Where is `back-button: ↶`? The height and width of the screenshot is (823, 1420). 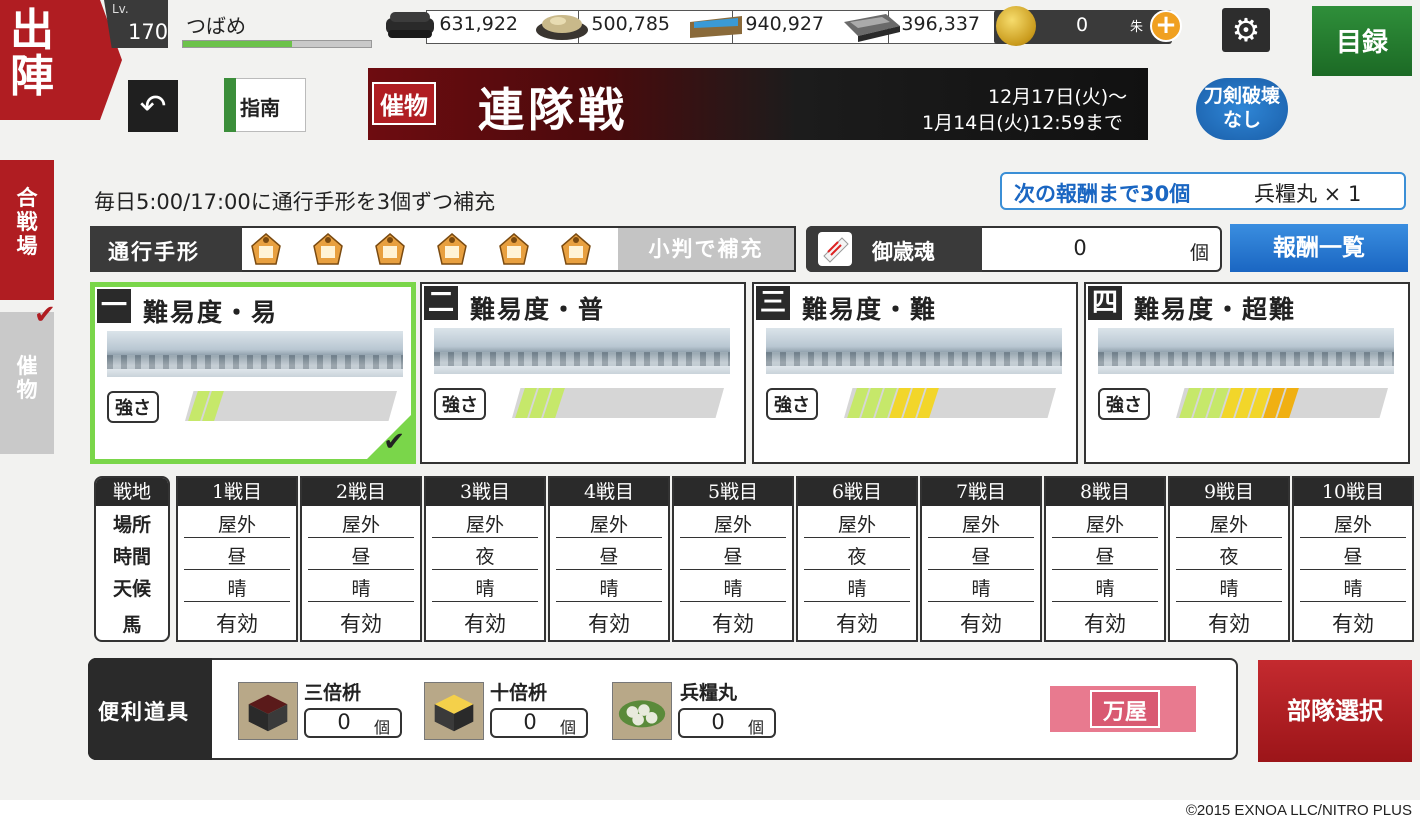
back-button: ↶ is located at coordinates (153, 106).